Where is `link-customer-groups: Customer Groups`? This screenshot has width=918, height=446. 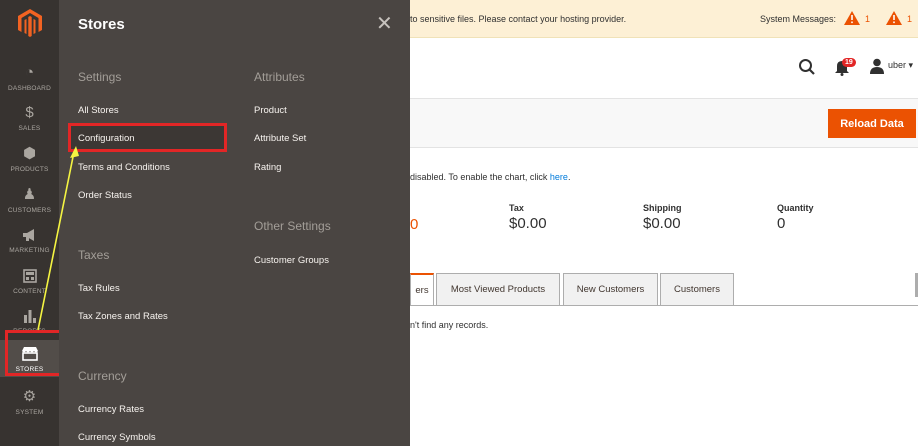
link-customer-groups: Customer Groups is located at coordinates (291, 260).